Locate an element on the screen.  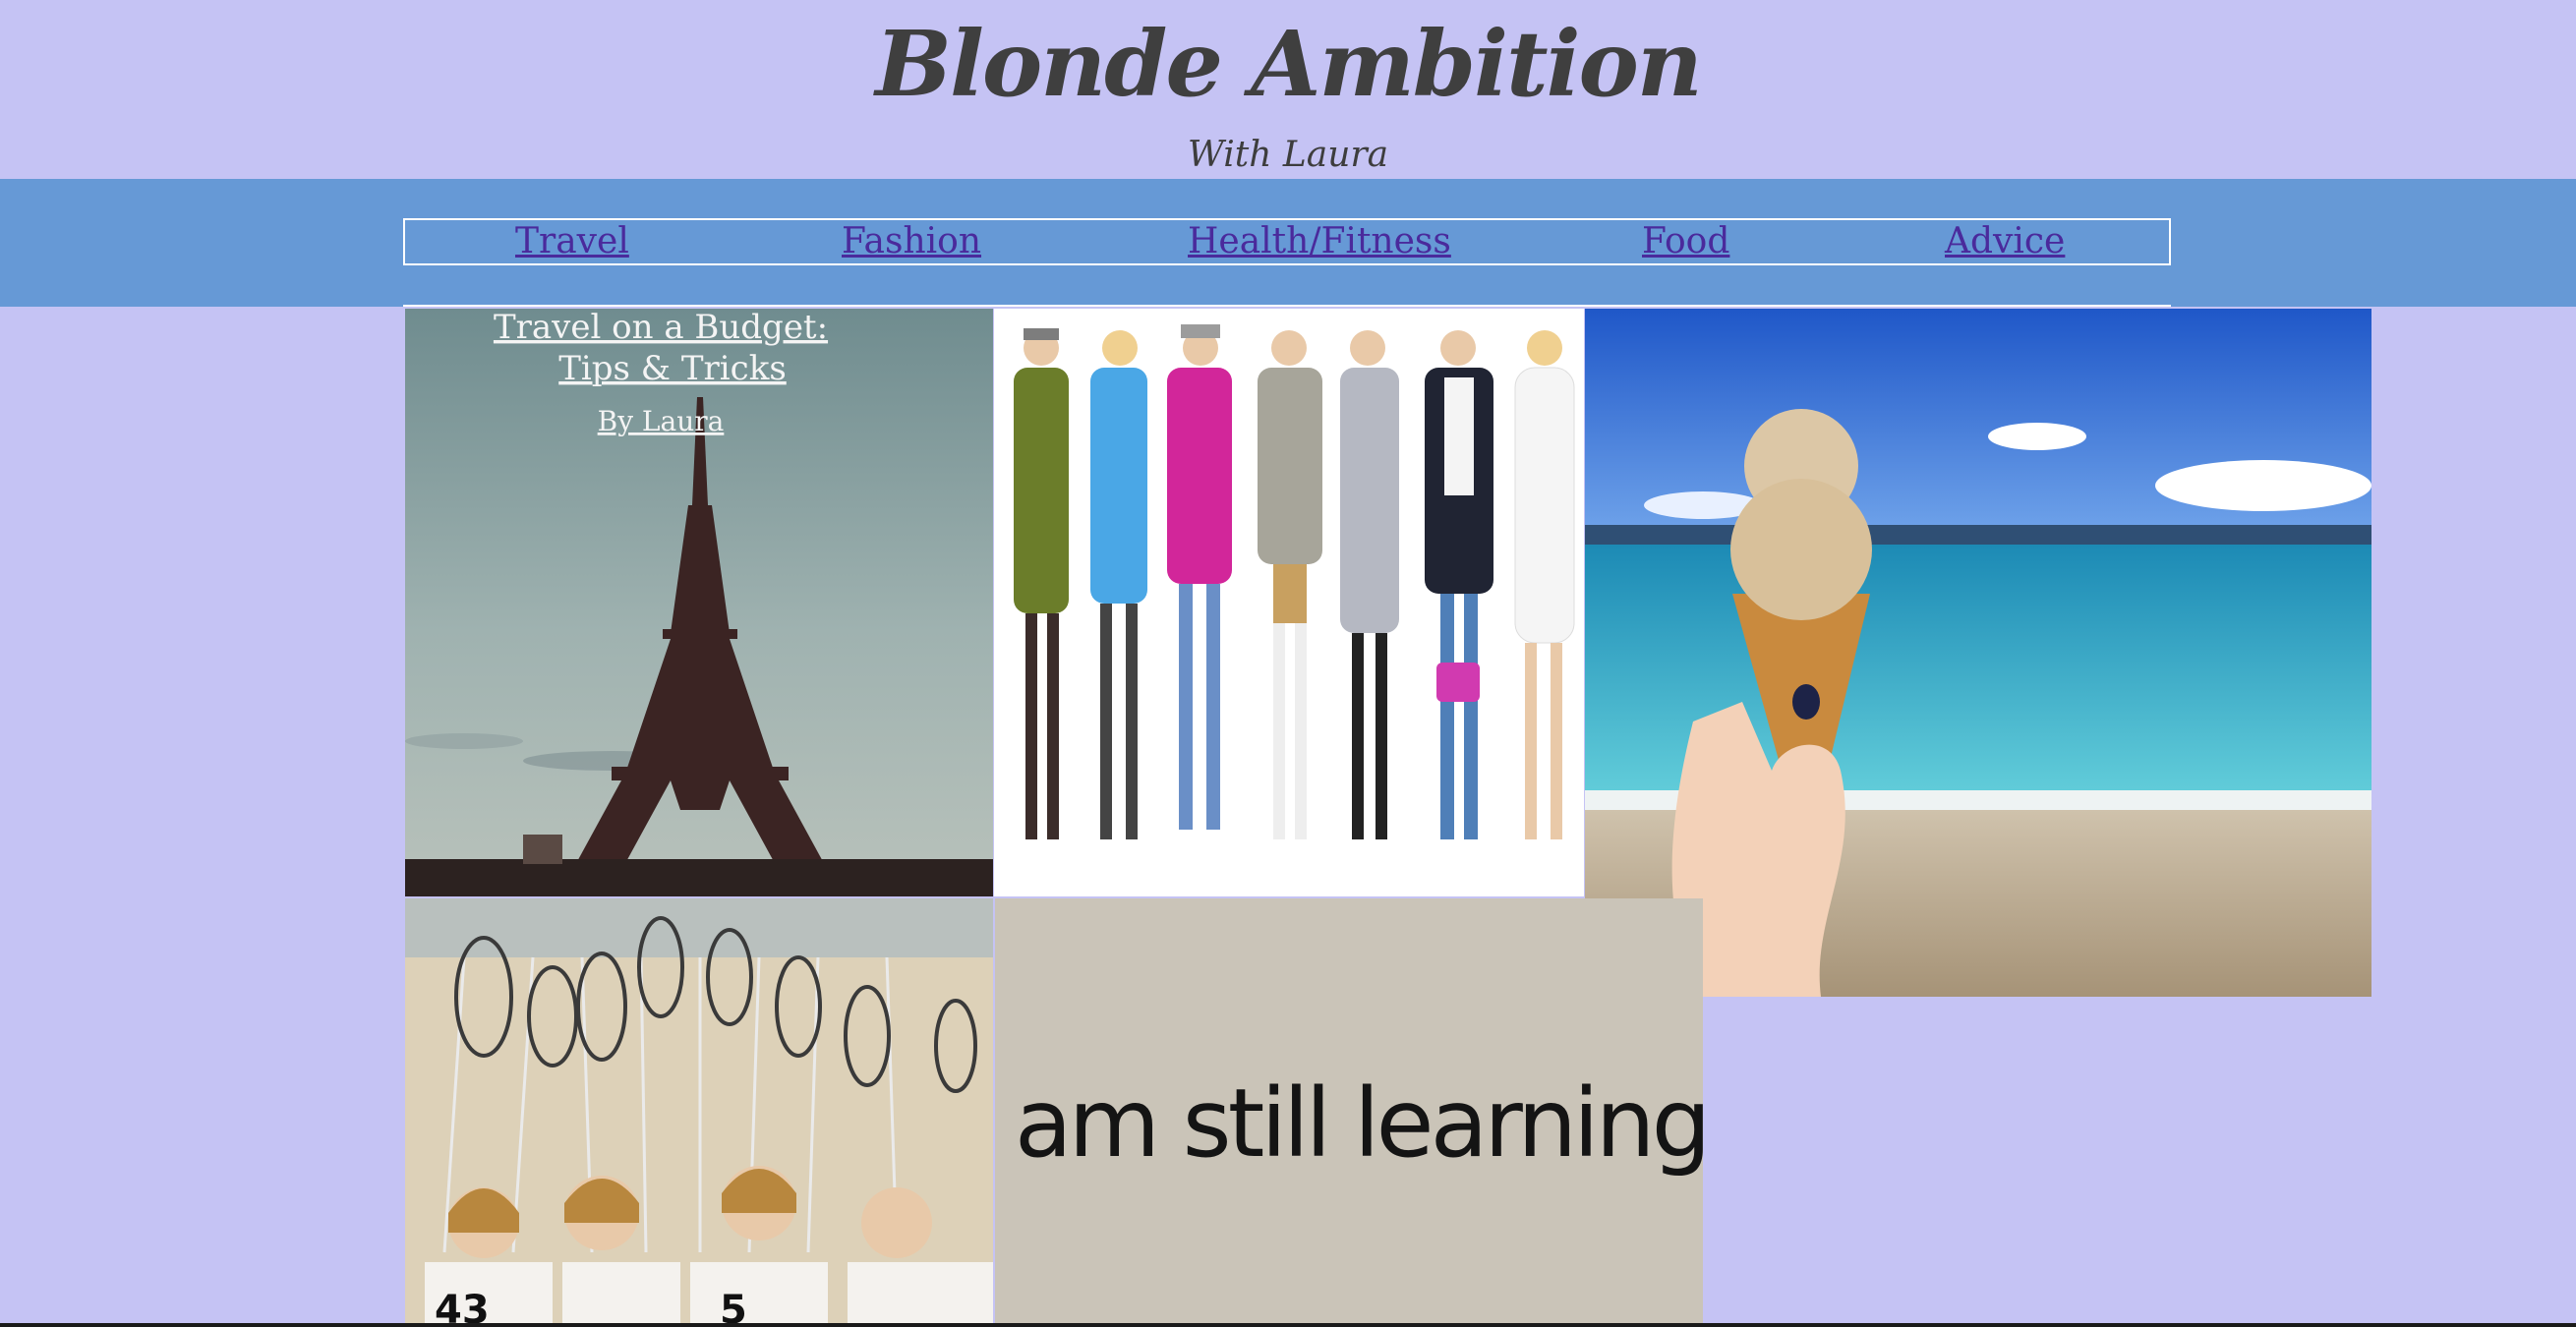
fashion-image is located at coordinates (1289, 603).